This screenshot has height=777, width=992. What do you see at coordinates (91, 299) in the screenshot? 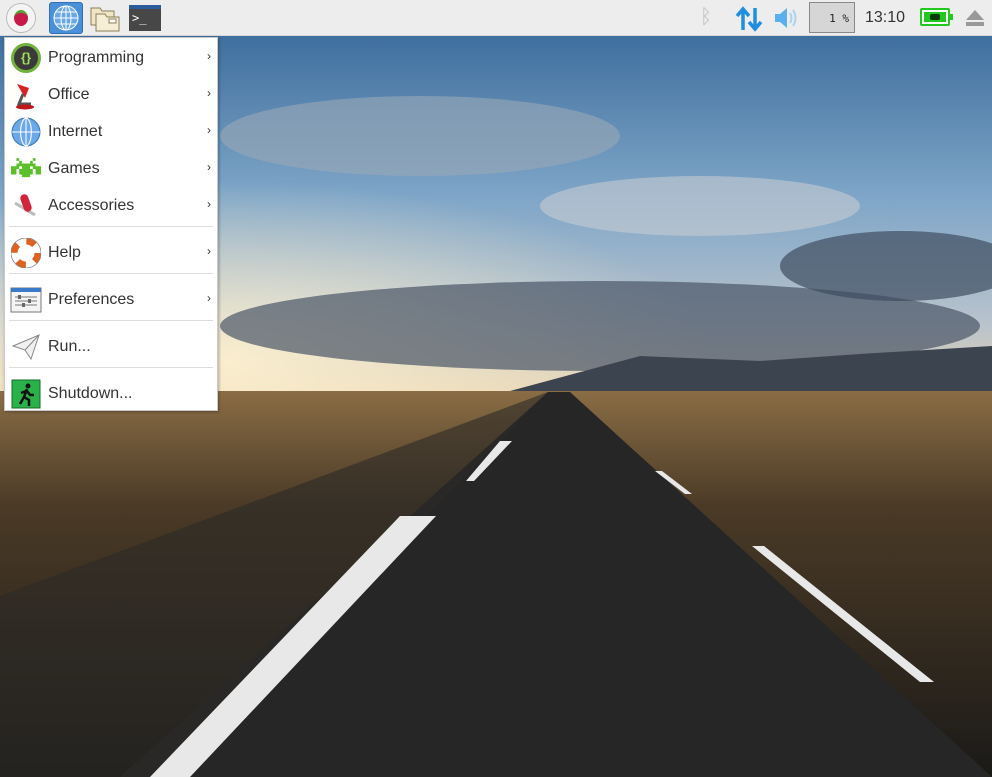
I see `menu-item-label: Preferences` at bounding box center [91, 299].